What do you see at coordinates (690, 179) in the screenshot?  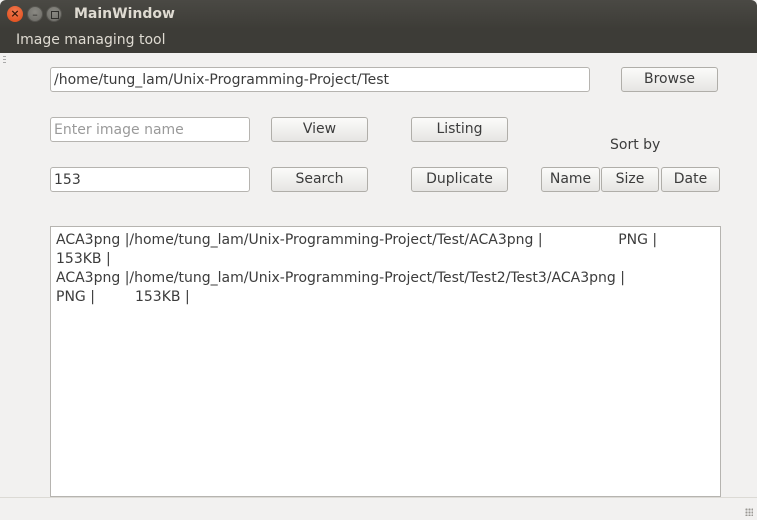 I see `sort-date-button: Date` at bounding box center [690, 179].